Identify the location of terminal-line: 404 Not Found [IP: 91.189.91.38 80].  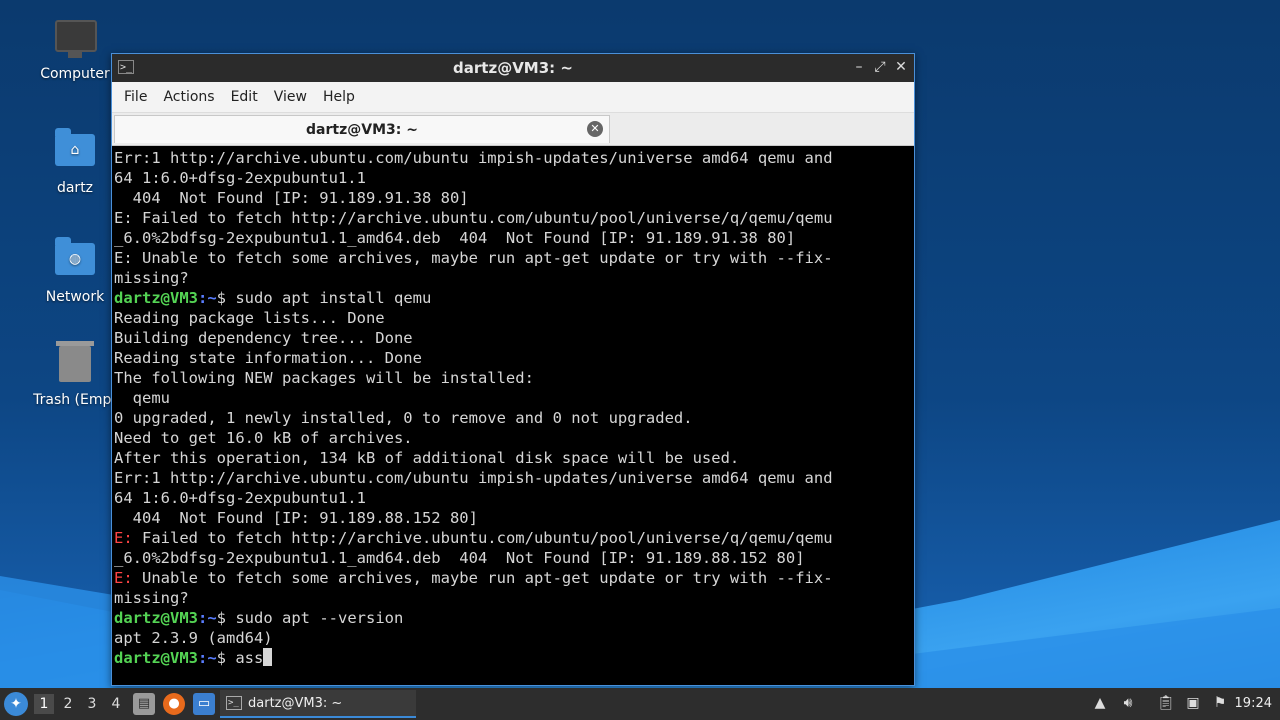
(514, 198).